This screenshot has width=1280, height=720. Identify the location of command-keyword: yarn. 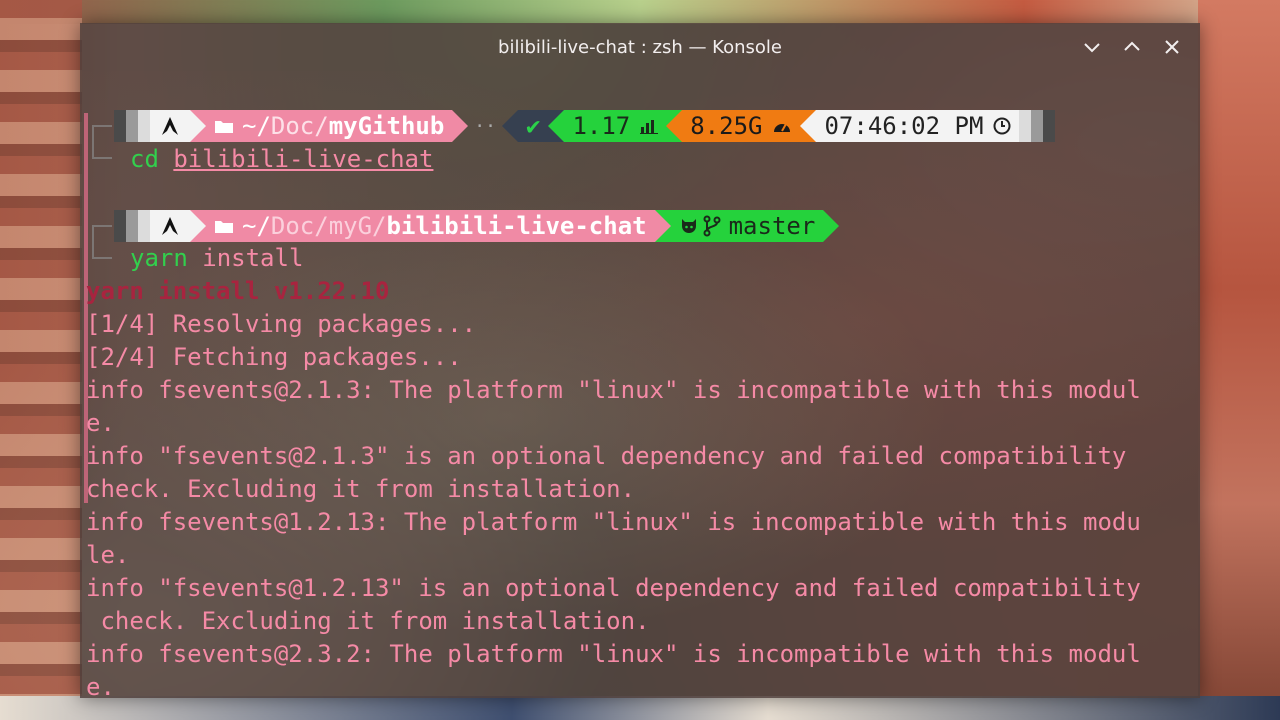
(159, 258).